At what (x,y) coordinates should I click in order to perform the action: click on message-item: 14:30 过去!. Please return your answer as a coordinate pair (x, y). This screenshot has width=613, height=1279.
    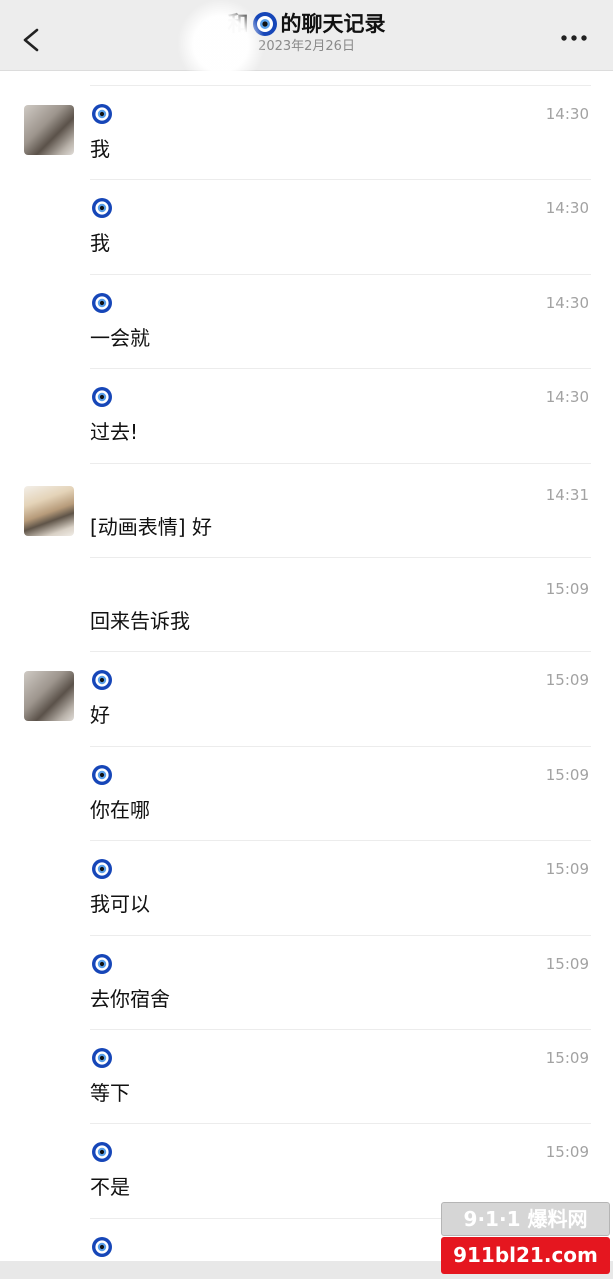
    Looking at the image, I should click on (306, 417).